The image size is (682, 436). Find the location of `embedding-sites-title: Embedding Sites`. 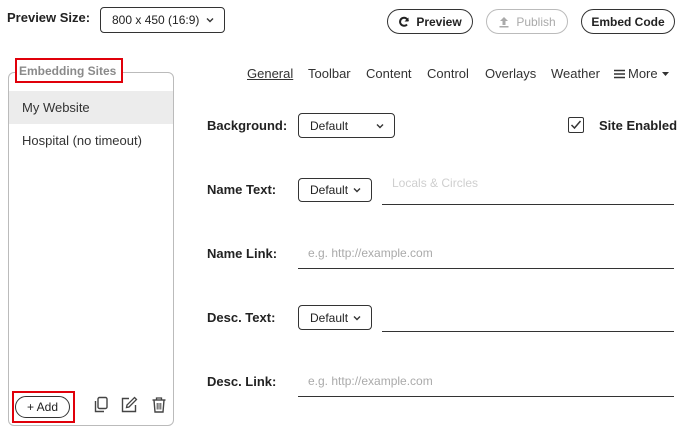

embedding-sites-title: Embedding Sites is located at coordinates (69, 70).